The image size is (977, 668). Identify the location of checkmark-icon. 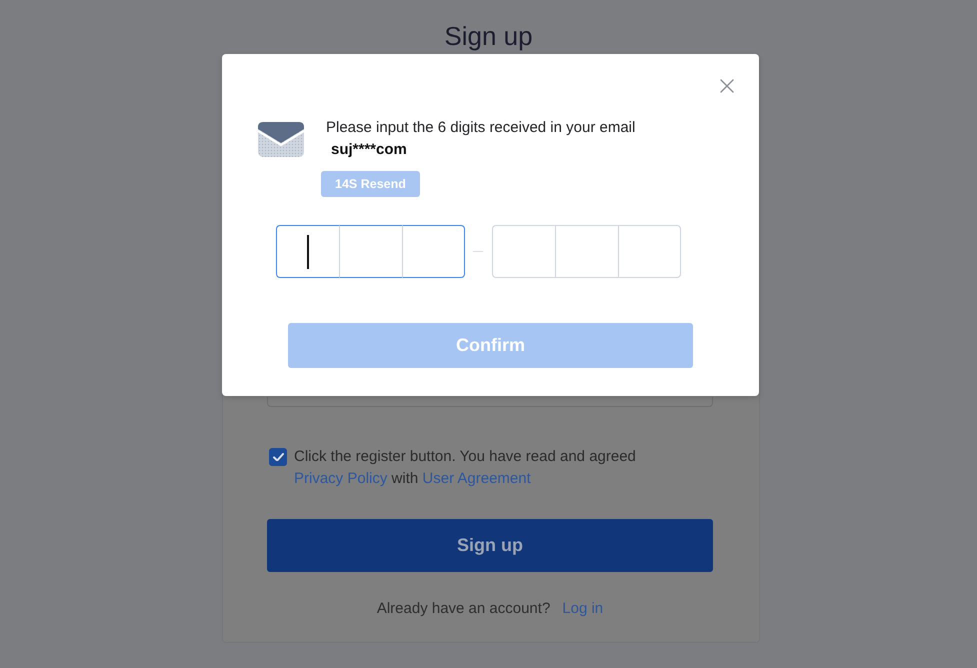
(278, 457).